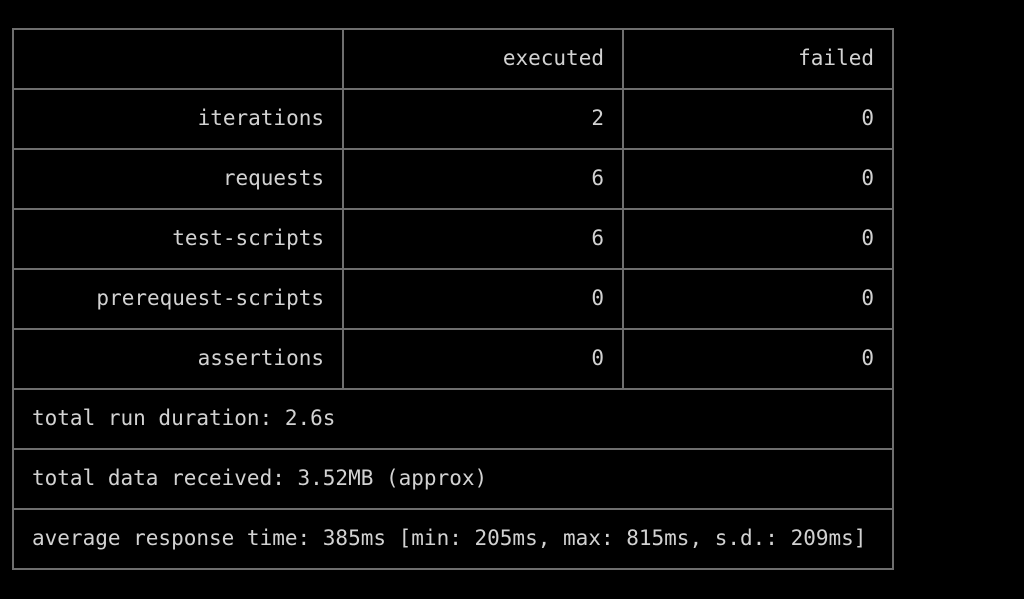 This screenshot has width=1024, height=599. I want to click on table-row: iterations 2 0, so click(453, 119).